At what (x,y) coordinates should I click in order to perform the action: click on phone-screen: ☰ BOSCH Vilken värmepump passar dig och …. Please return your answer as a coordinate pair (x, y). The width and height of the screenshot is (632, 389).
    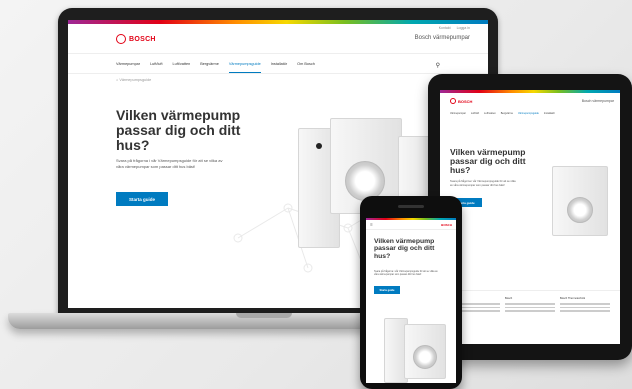
    Looking at the image, I should click on (411, 300).